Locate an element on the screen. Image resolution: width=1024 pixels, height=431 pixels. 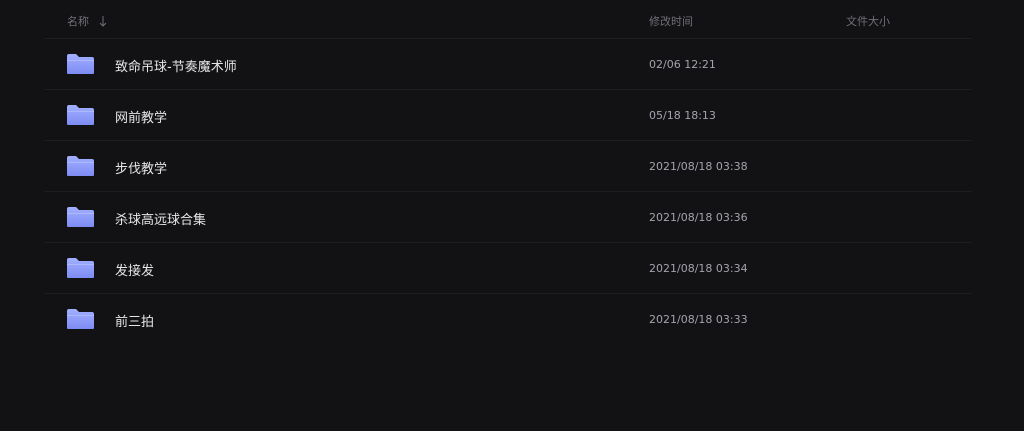
file-row: 网前教学 05/18 18:13 is located at coordinates (508, 115).